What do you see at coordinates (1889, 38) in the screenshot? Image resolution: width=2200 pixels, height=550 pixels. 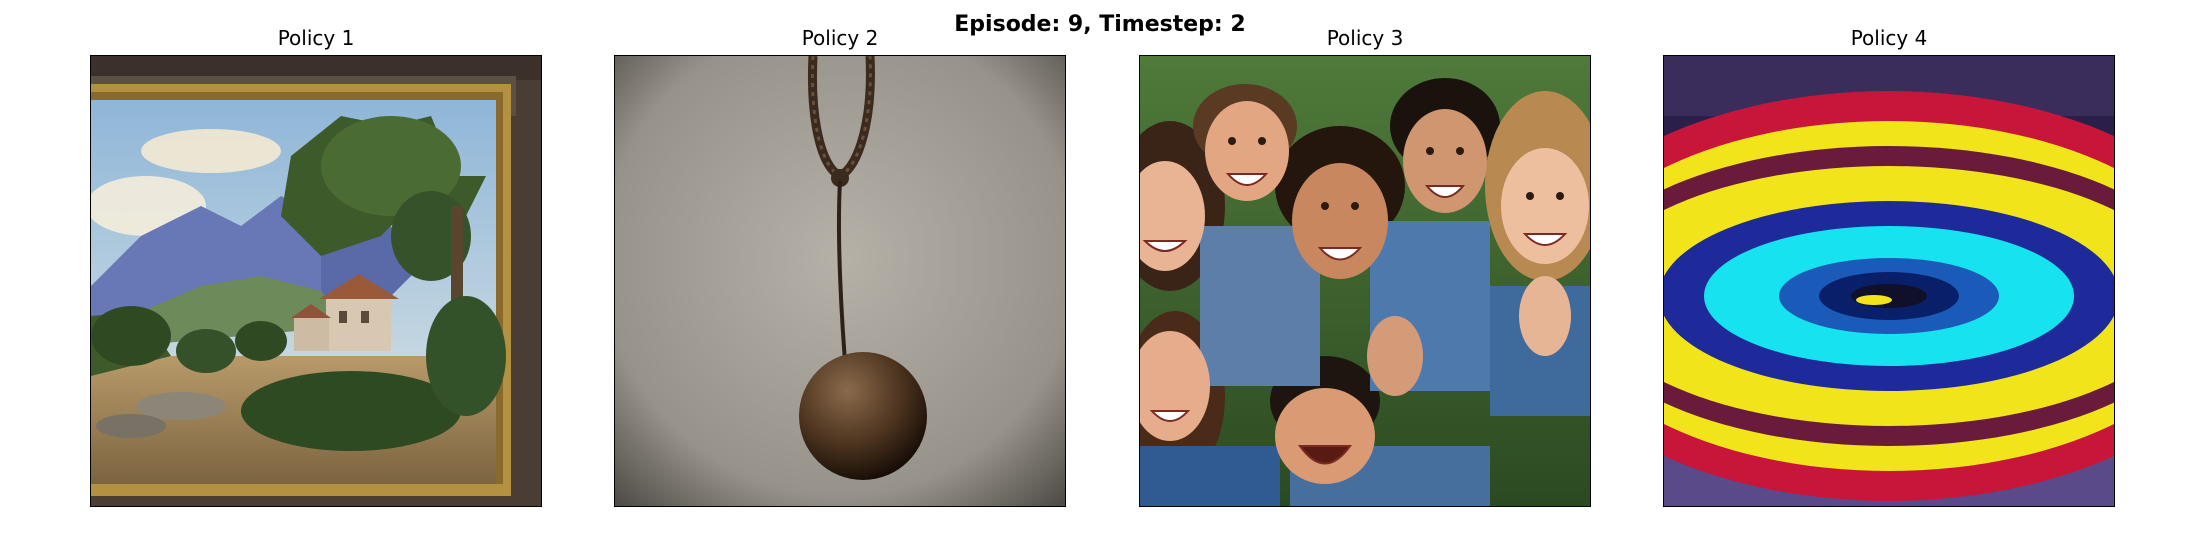 I see `panel-title-policy-4: Policy 4` at bounding box center [1889, 38].